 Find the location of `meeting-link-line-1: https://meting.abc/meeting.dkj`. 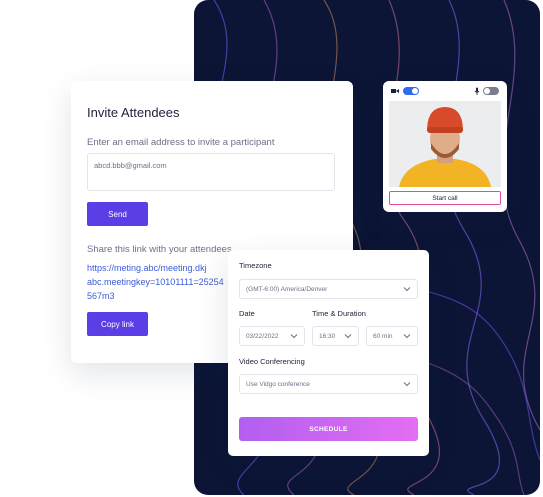

meeting-link-line-1: https://meting.abc/meeting.dkj is located at coordinates (147, 268).